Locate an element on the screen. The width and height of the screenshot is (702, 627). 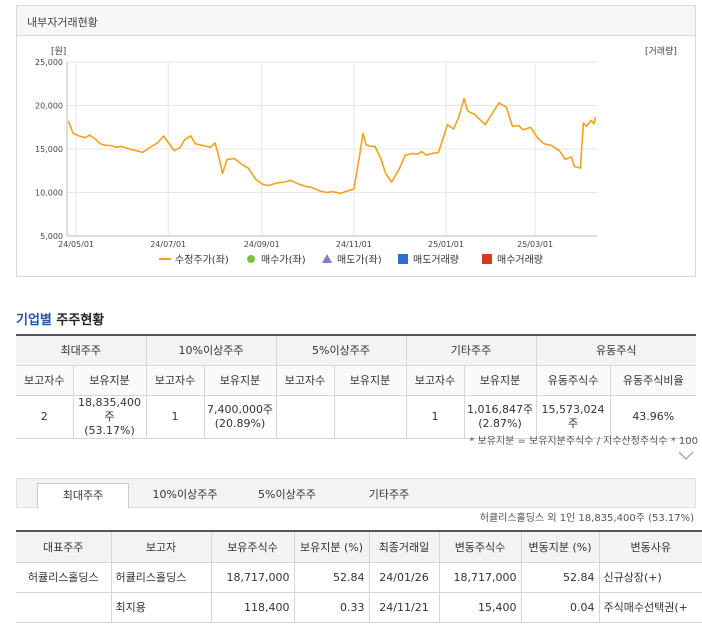
holding-pct-cell: 52.84 is located at coordinates (331, 577).